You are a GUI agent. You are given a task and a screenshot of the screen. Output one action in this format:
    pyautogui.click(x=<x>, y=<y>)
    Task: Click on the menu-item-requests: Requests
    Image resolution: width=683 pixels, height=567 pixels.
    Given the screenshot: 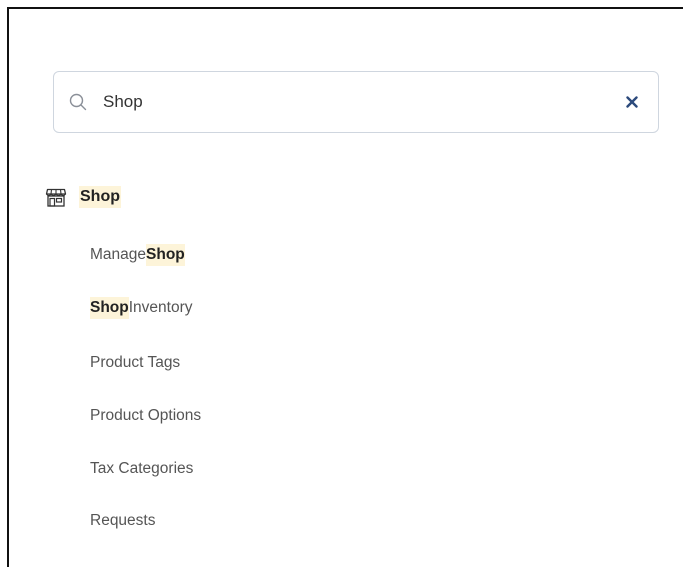 What is the action you would take?
    pyautogui.click(x=122, y=521)
    